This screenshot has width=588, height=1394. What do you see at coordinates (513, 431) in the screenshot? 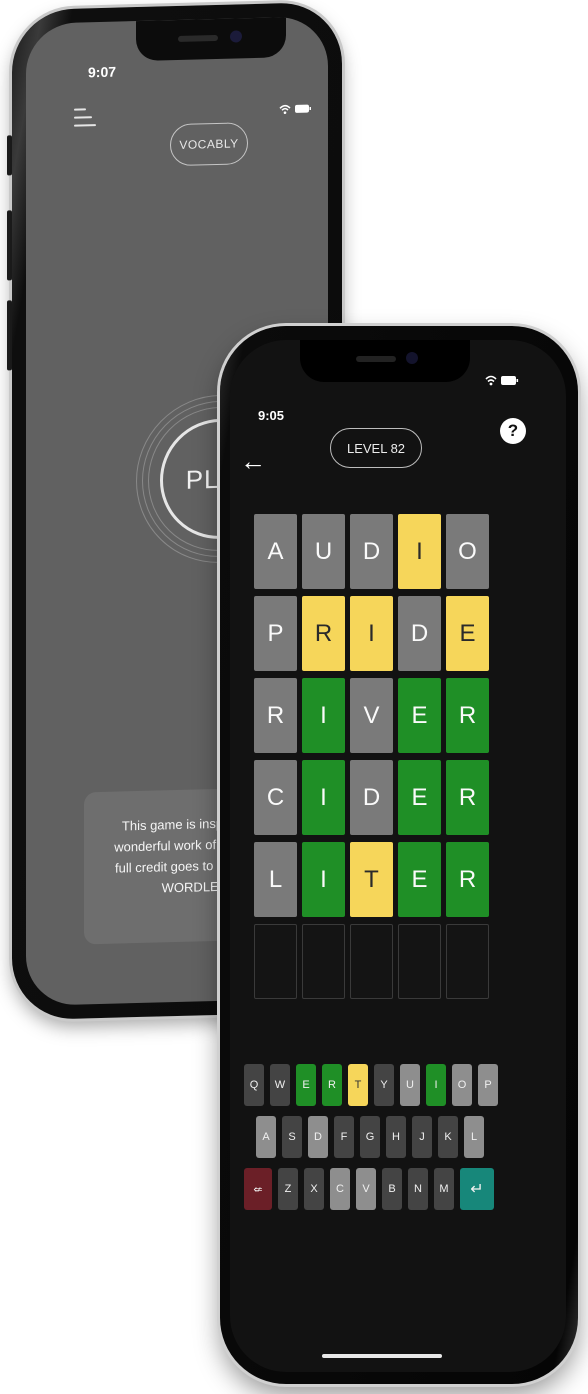
I see `help-icon: ?` at bounding box center [513, 431].